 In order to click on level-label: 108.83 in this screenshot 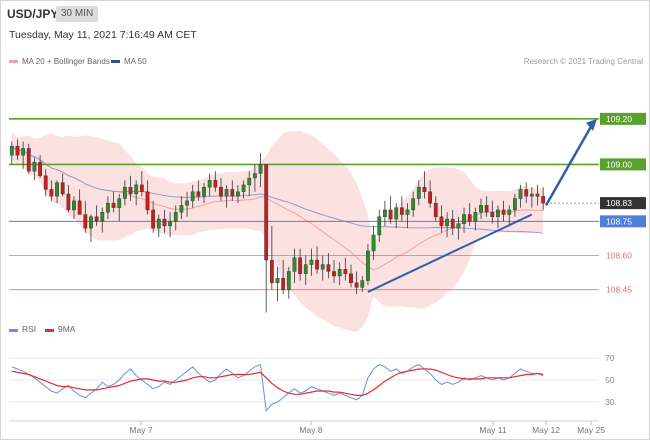, I will do `click(619, 203)`.